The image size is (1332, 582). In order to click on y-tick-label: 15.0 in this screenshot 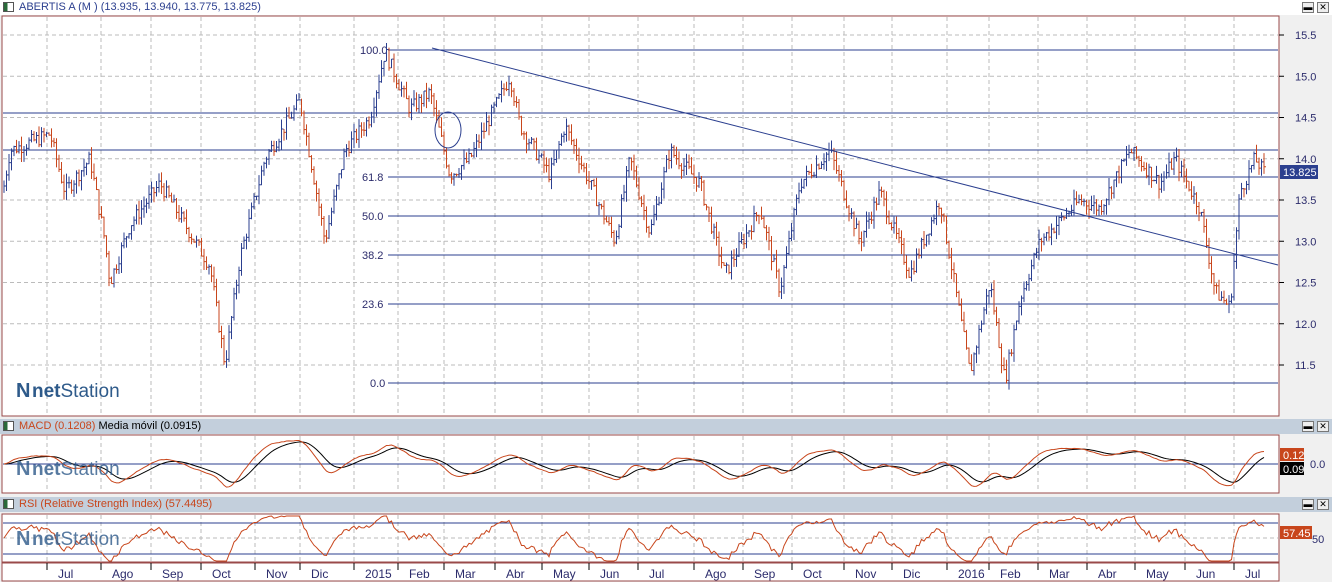, I will do `click(1305, 77)`.